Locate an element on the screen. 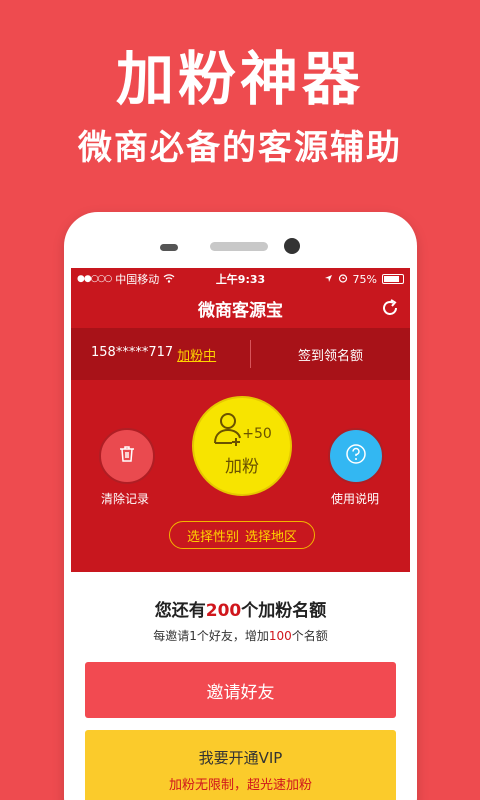  help-button is located at coordinates (356, 456).